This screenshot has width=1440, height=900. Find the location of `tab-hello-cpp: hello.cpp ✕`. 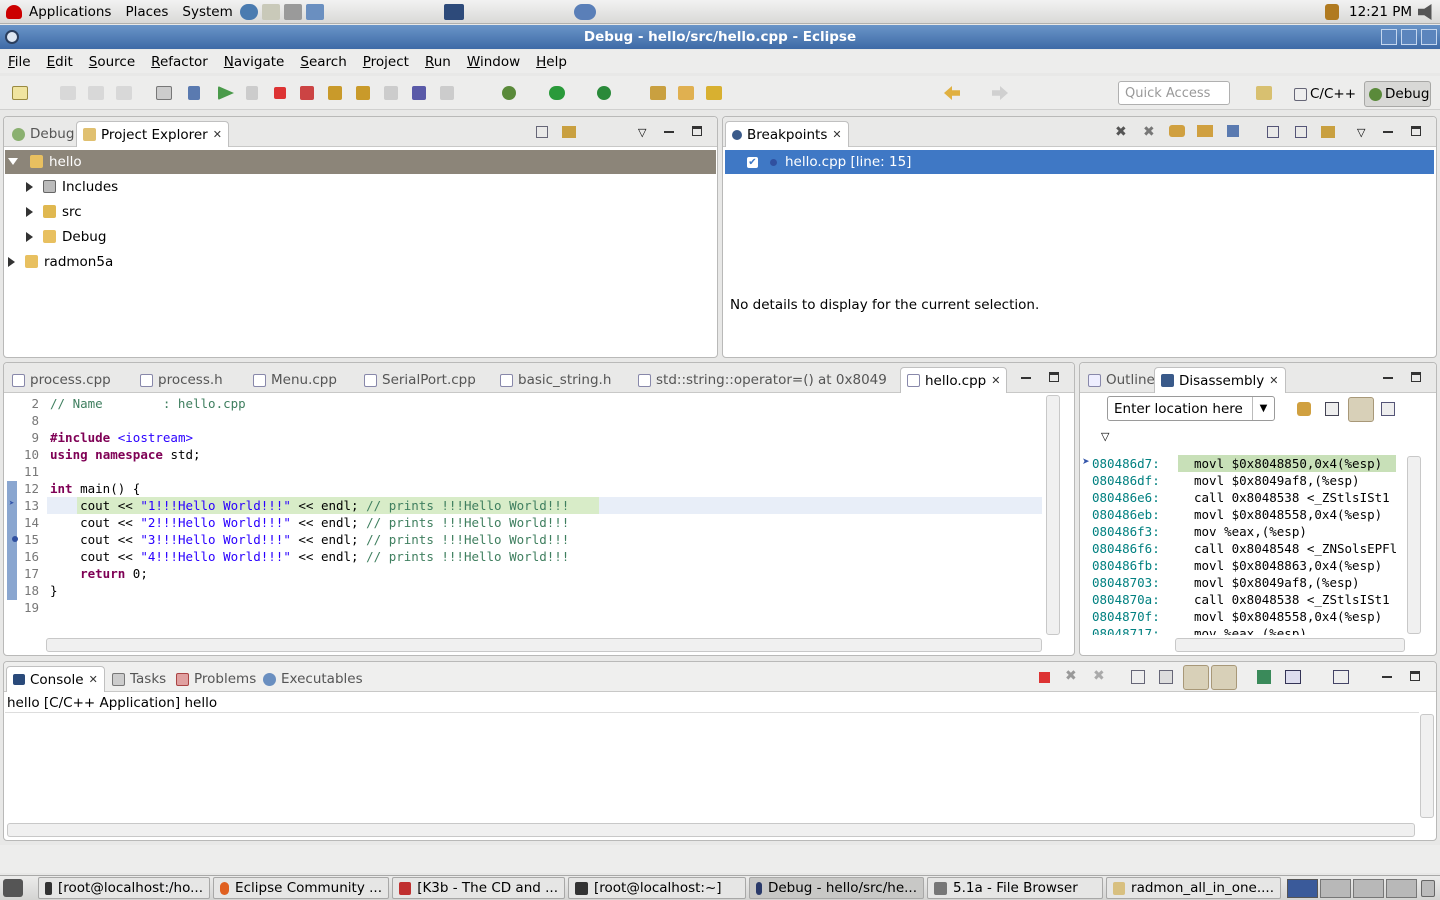

tab-hello-cpp: hello.cpp ✕ is located at coordinates (954, 380).